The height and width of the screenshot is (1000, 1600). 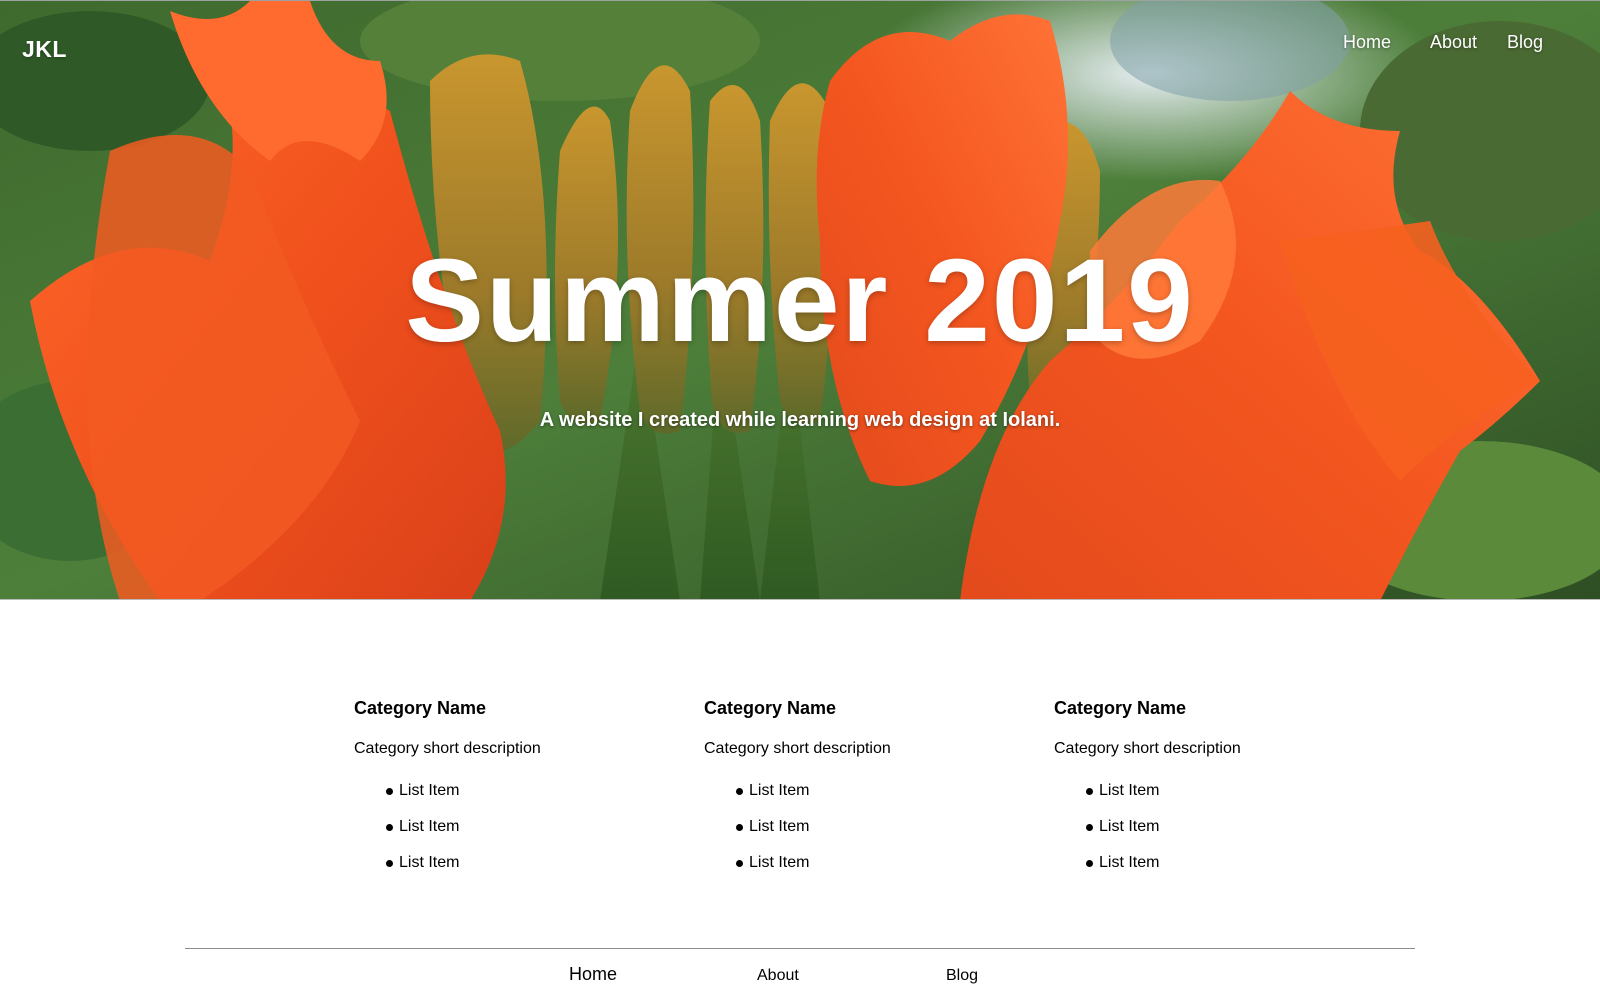 What do you see at coordinates (1453, 42) in the screenshot?
I see `nav-about-link: About` at bounding box center [1453, 42].